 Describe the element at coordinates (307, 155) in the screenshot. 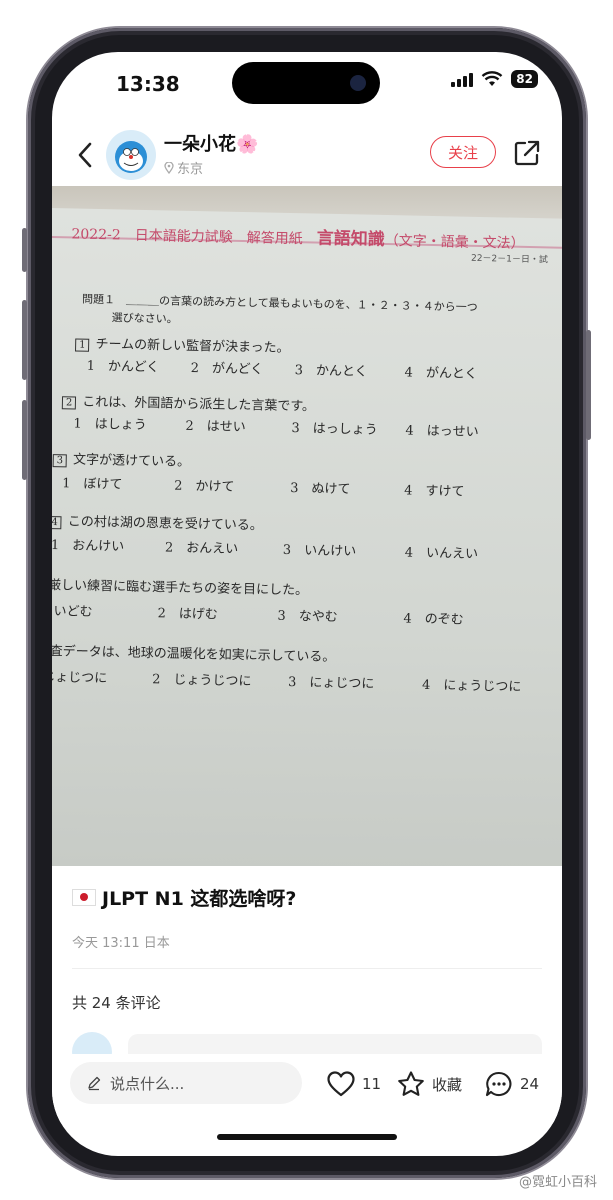

I see `post-header: 一朵小花🌸 东京 关注` at that location.